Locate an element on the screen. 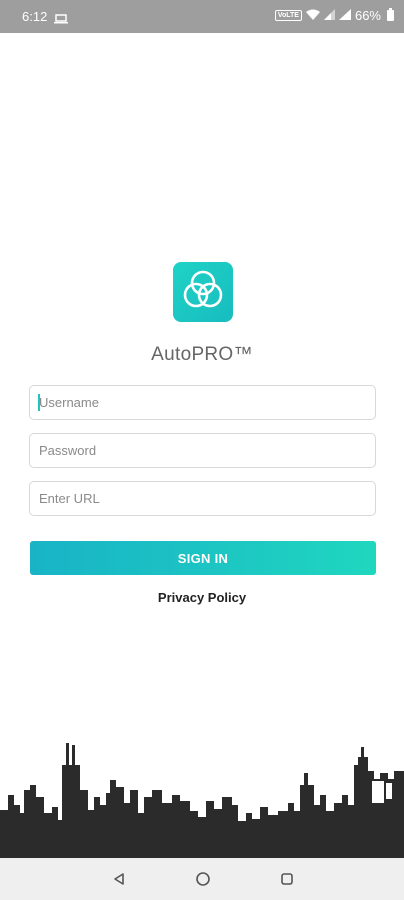 The height and width of the screenshot is (900, 404). battery-icon is located at coordinates (390, 14).